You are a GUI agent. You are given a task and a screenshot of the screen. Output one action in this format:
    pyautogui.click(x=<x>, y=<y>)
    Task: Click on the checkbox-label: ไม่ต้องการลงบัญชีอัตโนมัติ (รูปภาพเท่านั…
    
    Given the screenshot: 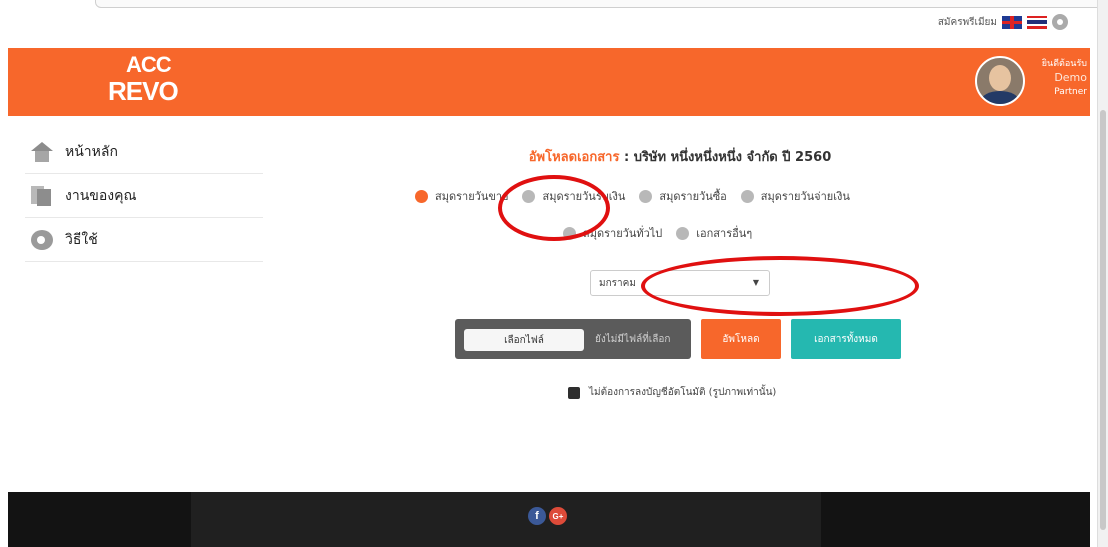 What is the action you would take?
    pyautogui.click(x=683, y=392)
    